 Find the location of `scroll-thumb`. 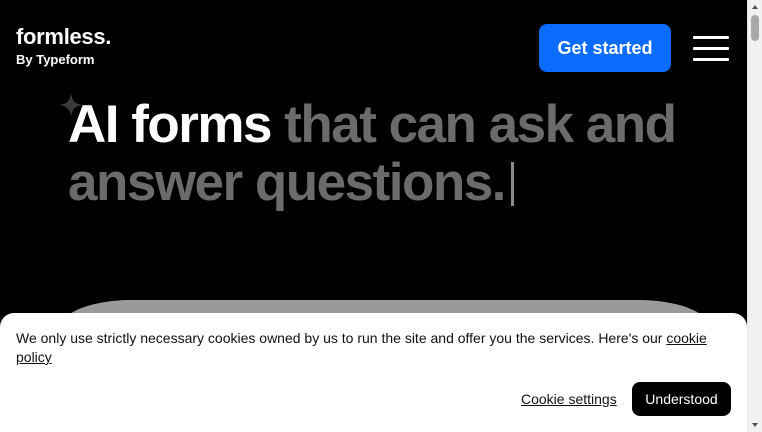

scroll-thumb is located at coordinates (755, 28).